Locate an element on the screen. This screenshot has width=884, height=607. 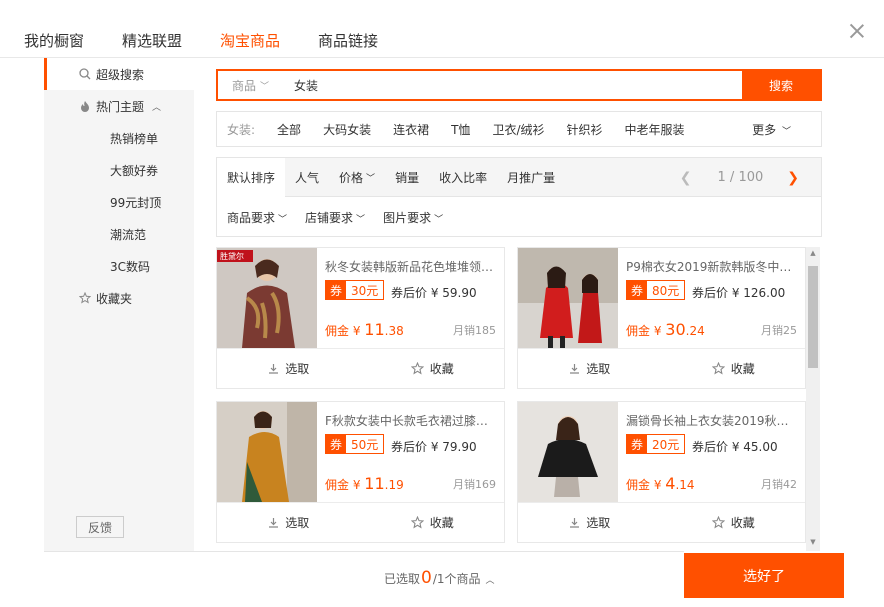
category-item: T恤 is located at coordinates (460, 129).